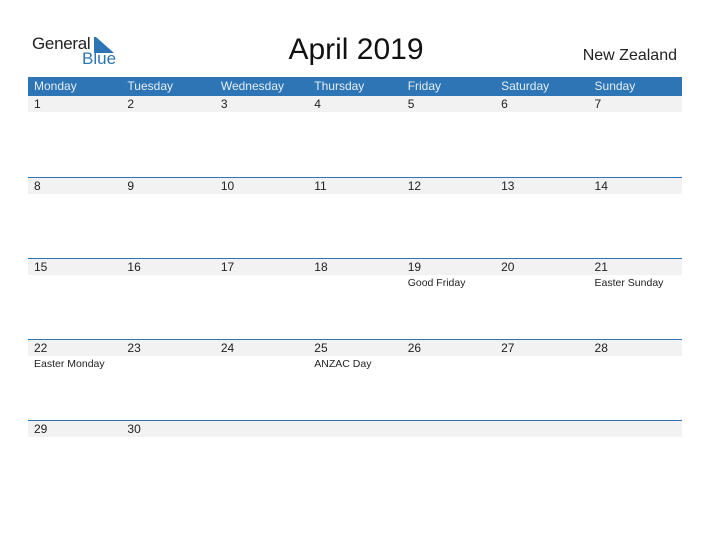 The height and width of the screenshot is (550, 712). What do you see at coordinates (261, 380) in the screenshot?
I see `day-cell: 24` at bounding box center [261, 380].